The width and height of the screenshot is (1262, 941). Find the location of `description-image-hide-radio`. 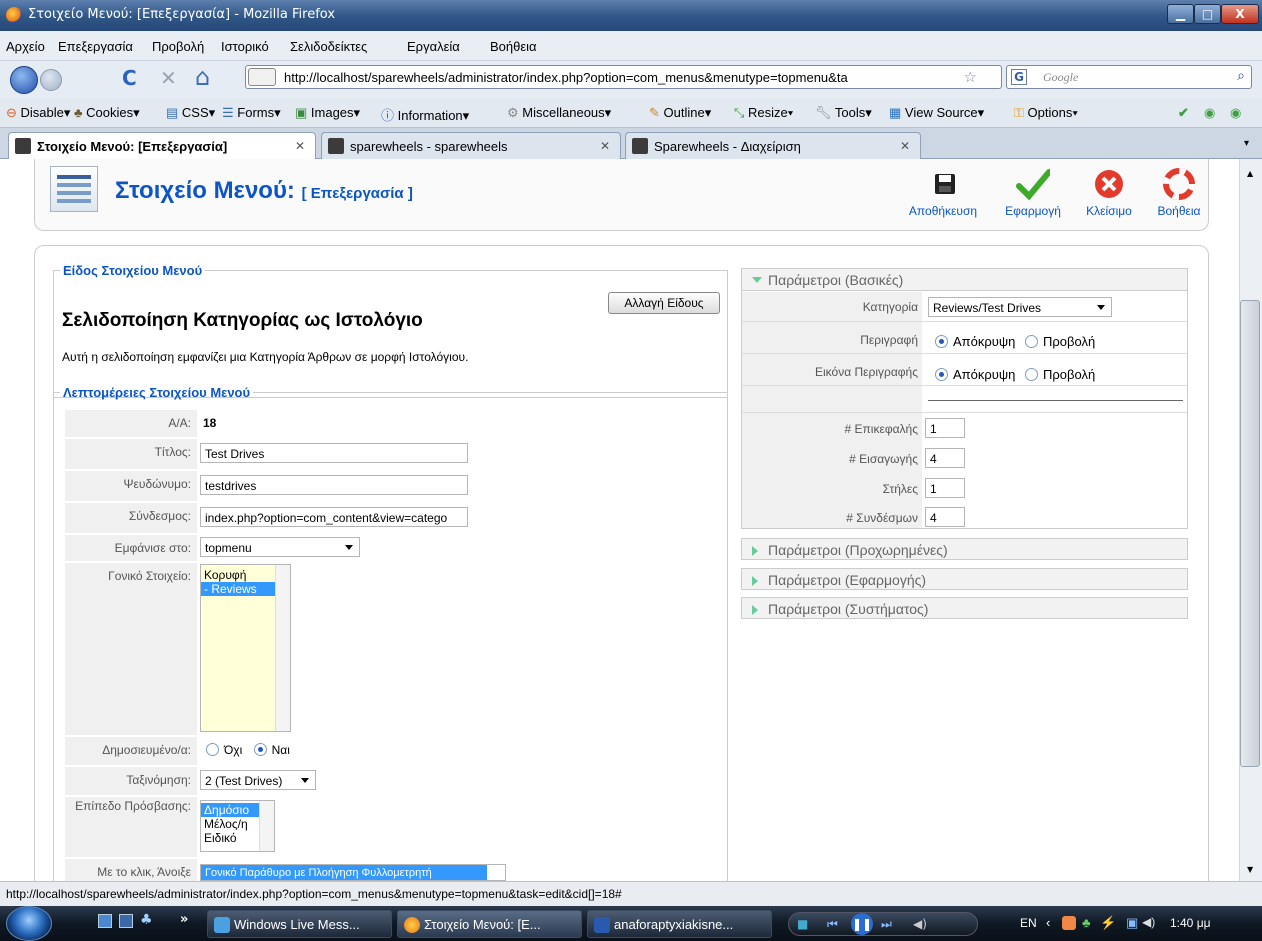

description-image-hide-radio is located at coordinates (941, 374).